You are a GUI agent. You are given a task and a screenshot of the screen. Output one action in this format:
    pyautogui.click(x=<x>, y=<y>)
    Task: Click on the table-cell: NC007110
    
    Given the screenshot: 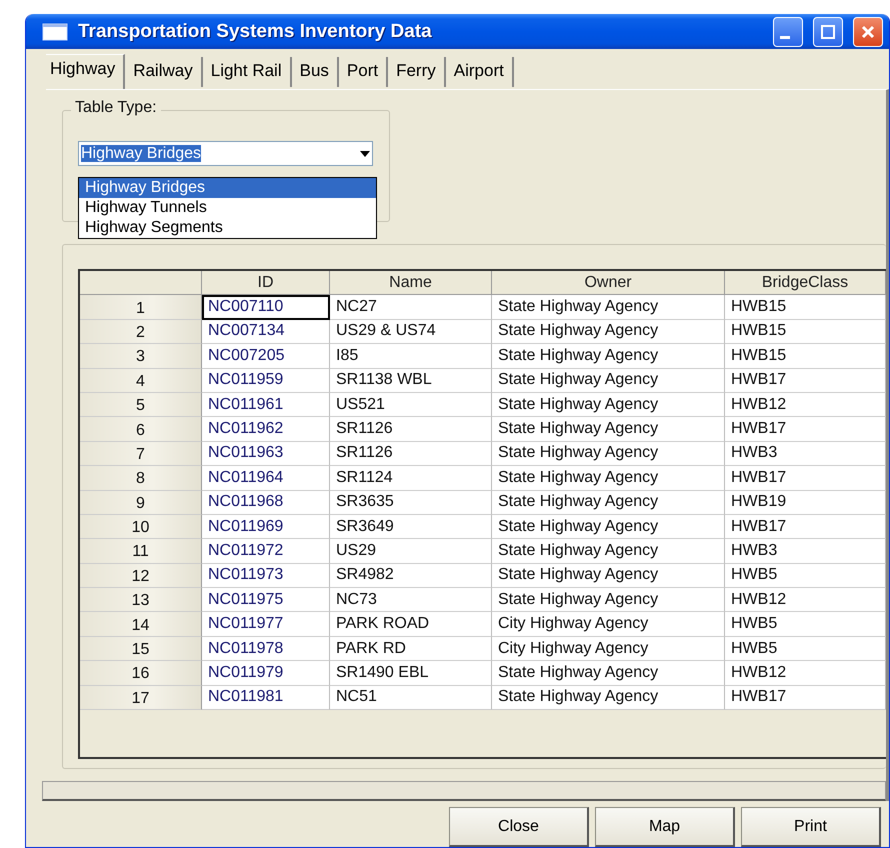 What is the action you would take?
    pyautogui.click(x=266, y=307)
    